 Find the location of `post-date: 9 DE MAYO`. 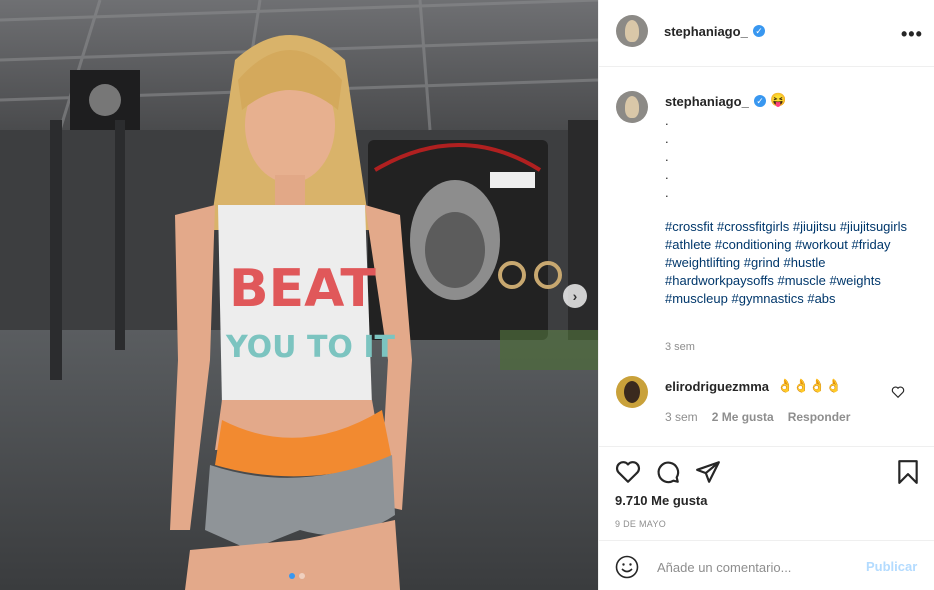

post-date: 9 DE MAYO is located at coordinates (640, 524).